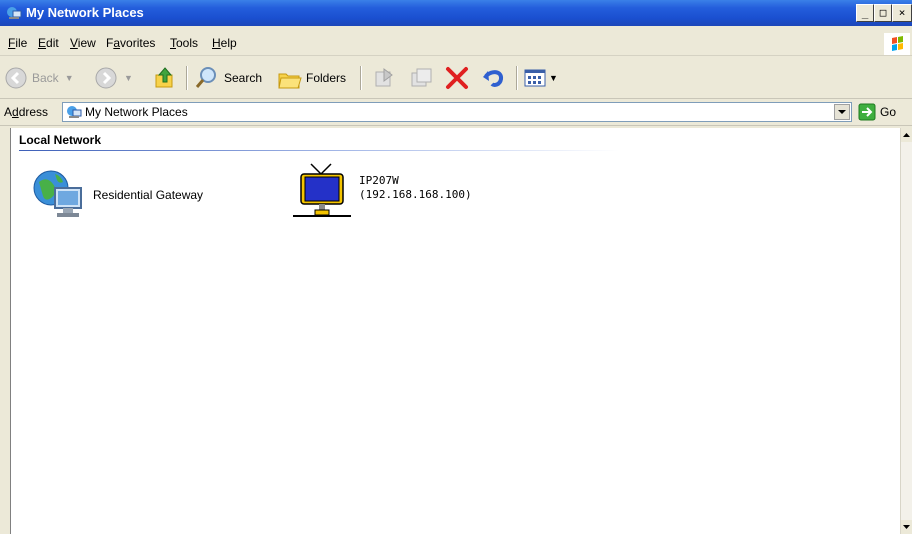  I want to click on menu-tools-label: ools, so click(187, 43).